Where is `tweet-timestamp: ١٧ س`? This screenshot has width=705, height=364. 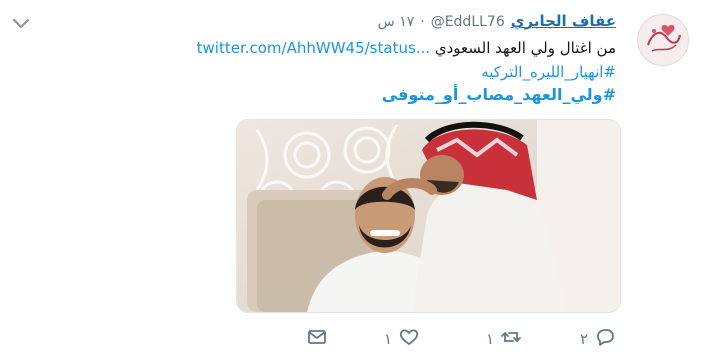
tweet-timestamp: ١٧ س is located at coordinates (396, 22).